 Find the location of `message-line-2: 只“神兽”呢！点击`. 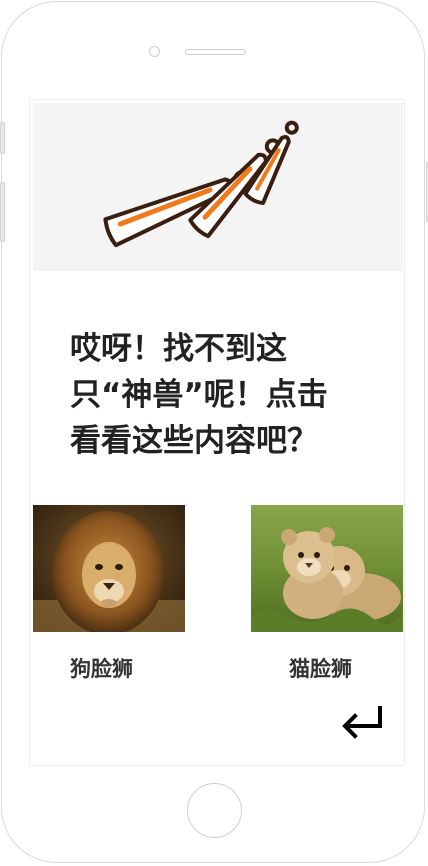

message-line-2: 只“神兽”呢！点击 is located at coordinates (199, 395).